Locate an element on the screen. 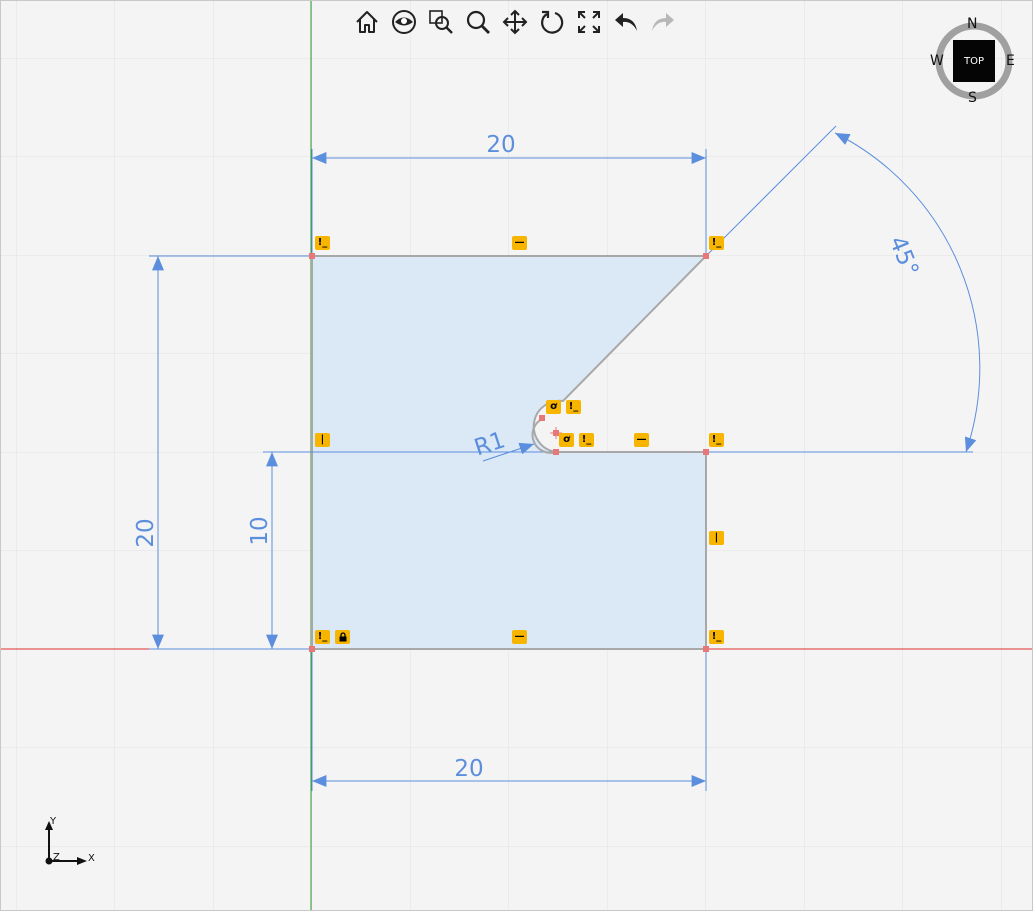  undo-icon is located at coordinates (625, 22).